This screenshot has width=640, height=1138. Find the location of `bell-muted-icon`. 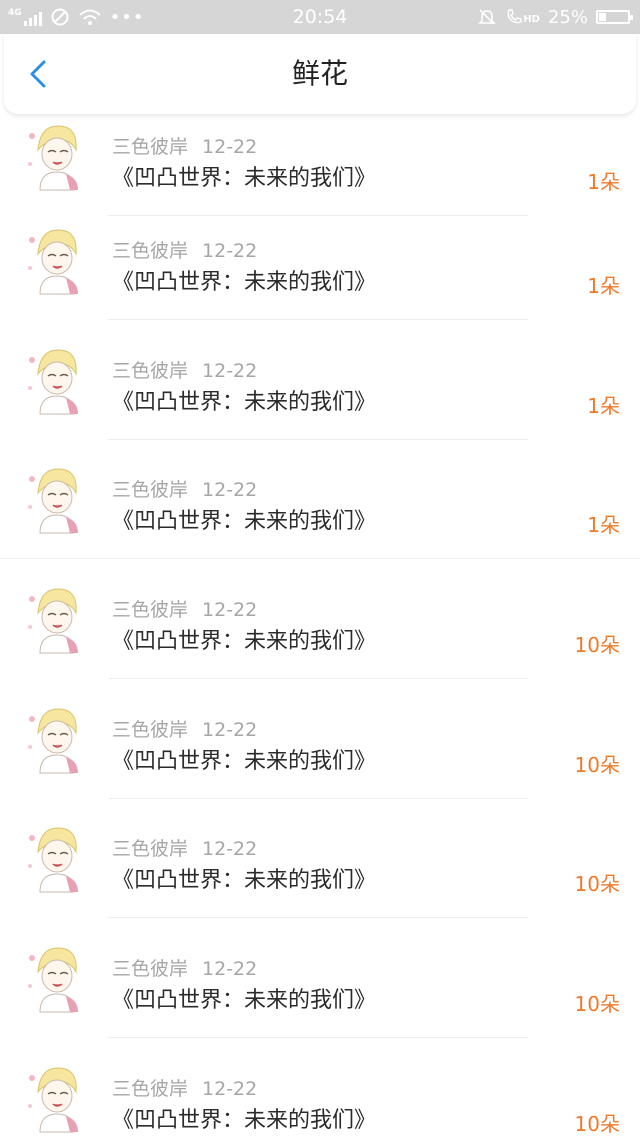

bell-muted-icon is located at coordinates (487, 17).